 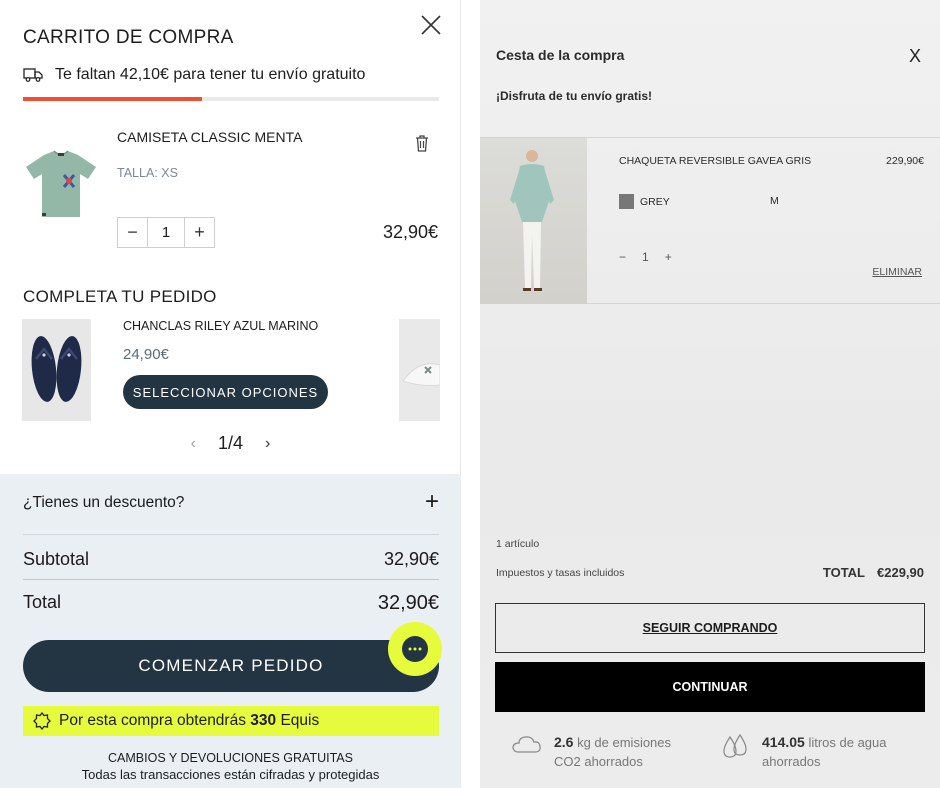 I want to click on complete-order-title: COMPLETA TU PEDIDO, so click(x=120, y=296).